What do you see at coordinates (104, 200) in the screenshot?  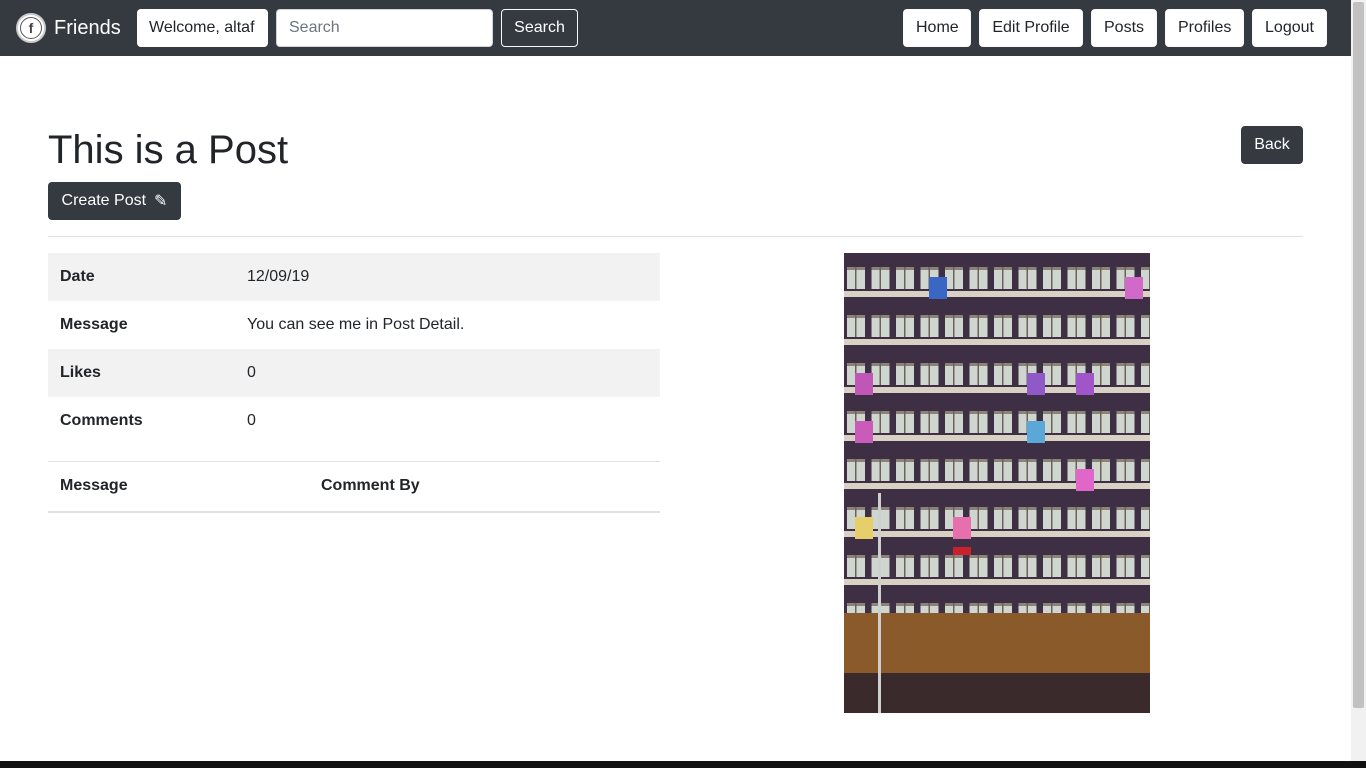 I see `create-post-label: Create Post` at bounding box center [104, 200].